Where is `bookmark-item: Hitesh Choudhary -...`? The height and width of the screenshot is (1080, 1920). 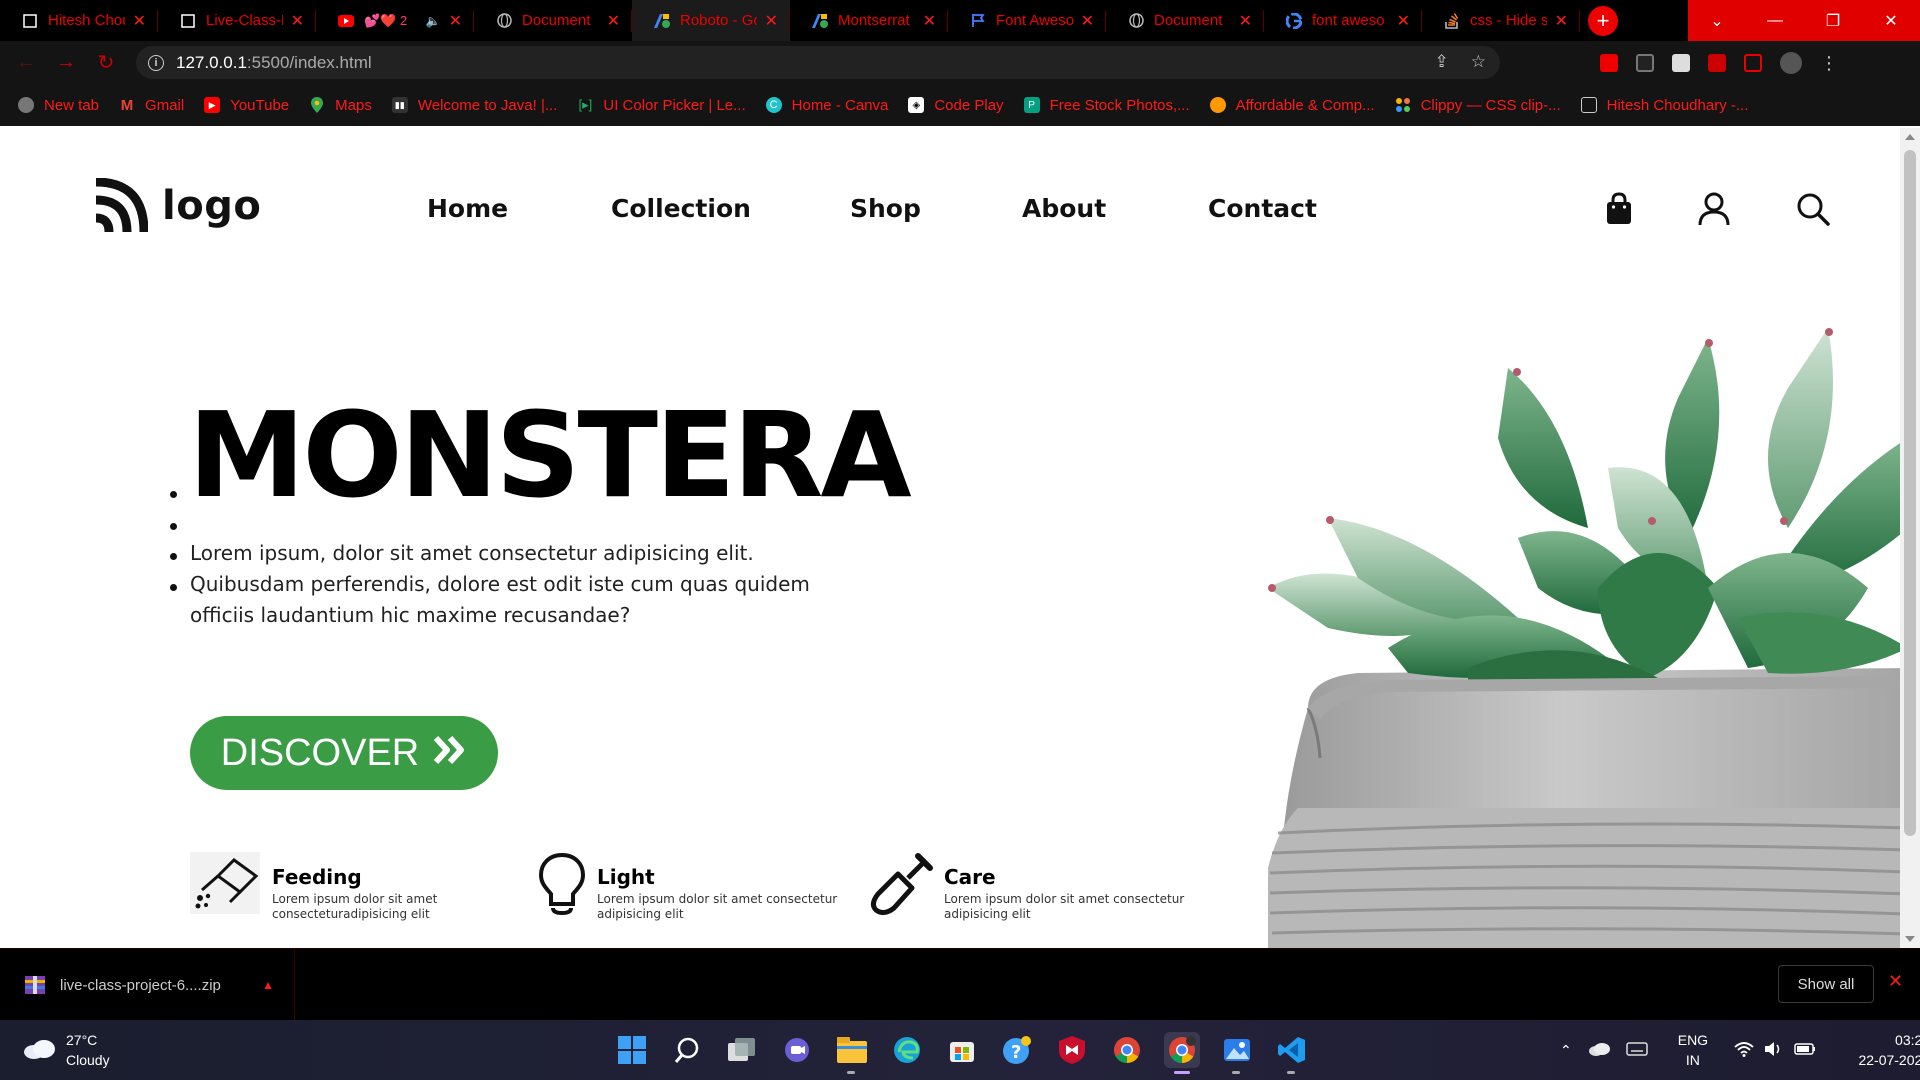 bookmark-item: Hitesh Choudhary -... is located at coordinates (1664, 105).